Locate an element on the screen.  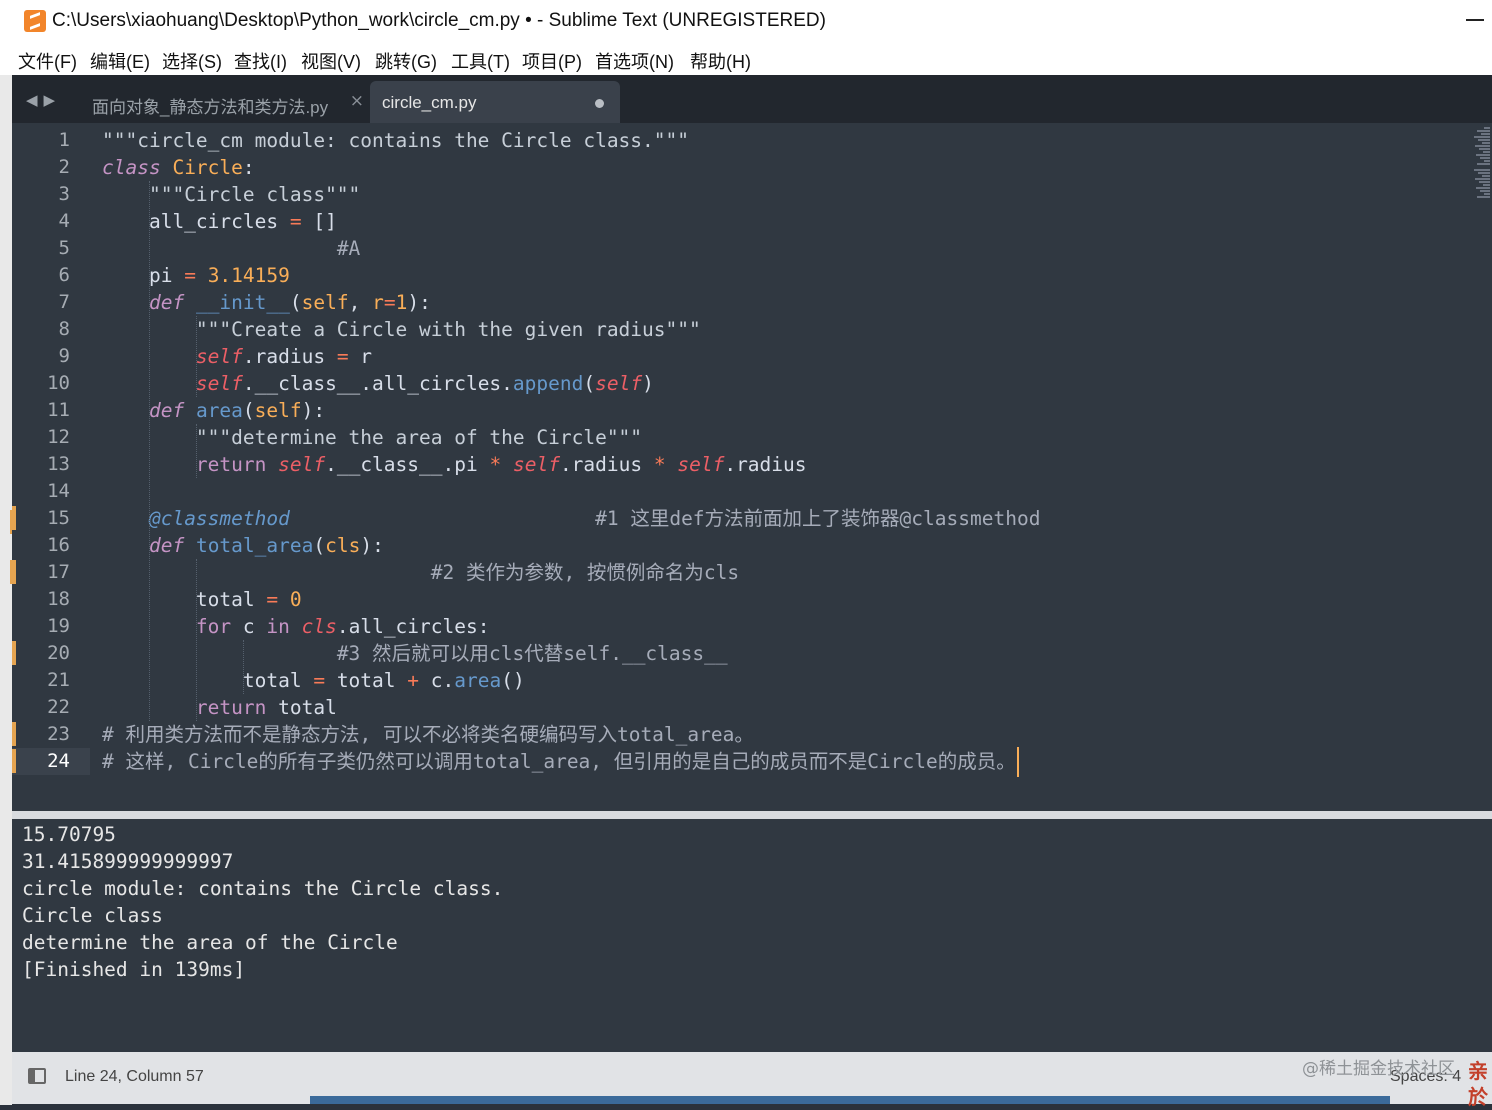
menu-goto: 跳转(G) is located at coordinates (406, 61).